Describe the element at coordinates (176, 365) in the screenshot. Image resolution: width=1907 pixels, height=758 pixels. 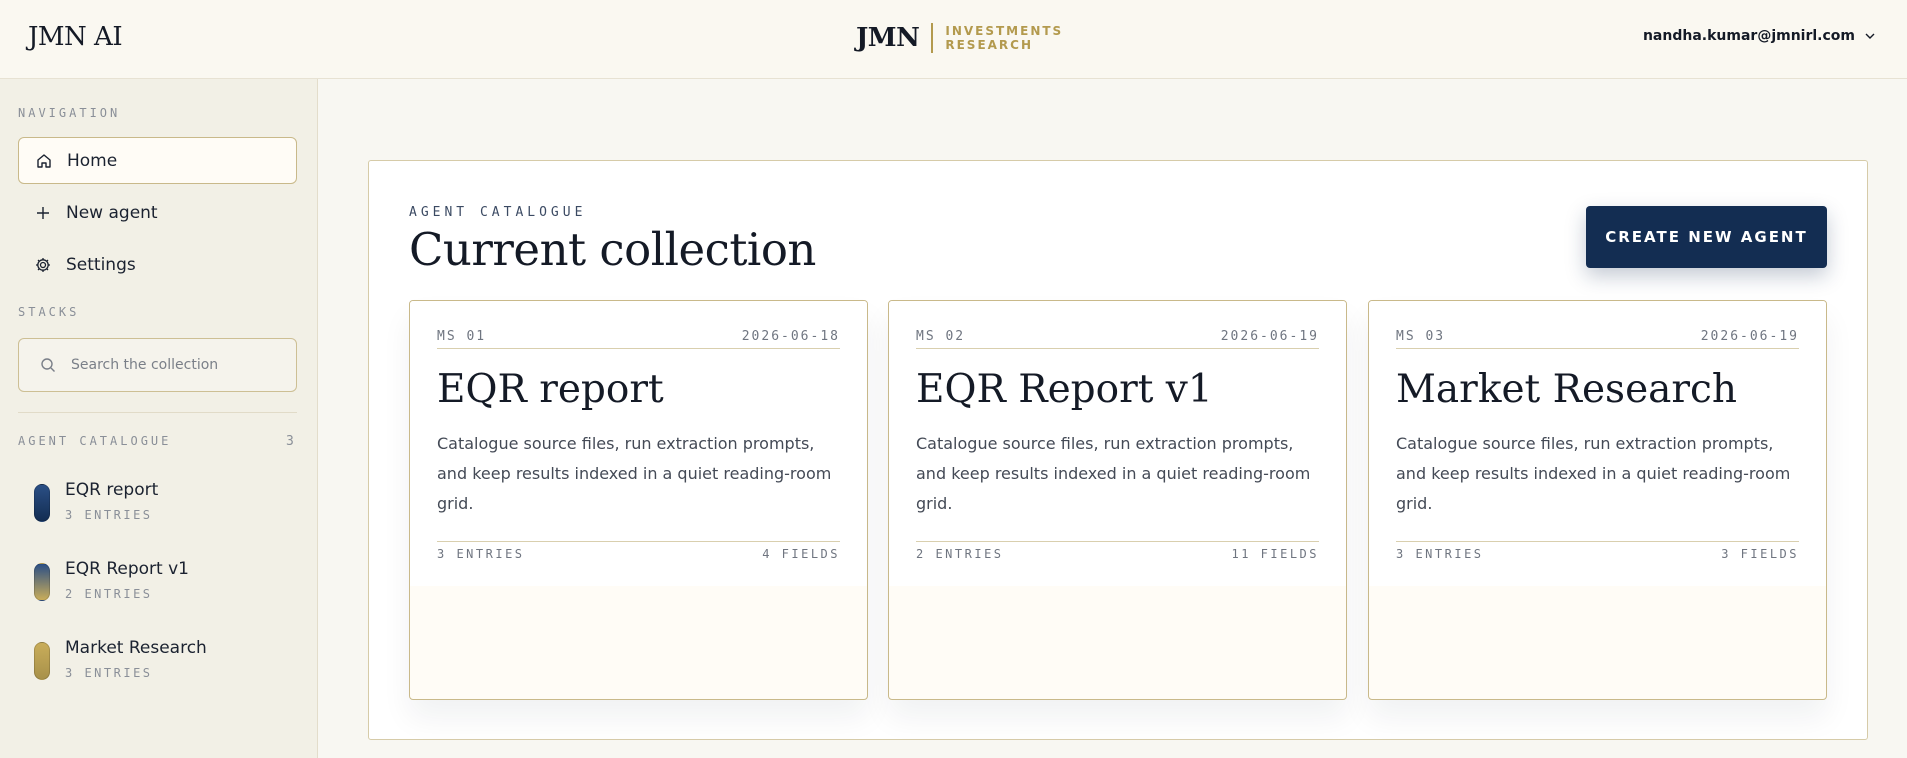
I see `search-input` at that location.